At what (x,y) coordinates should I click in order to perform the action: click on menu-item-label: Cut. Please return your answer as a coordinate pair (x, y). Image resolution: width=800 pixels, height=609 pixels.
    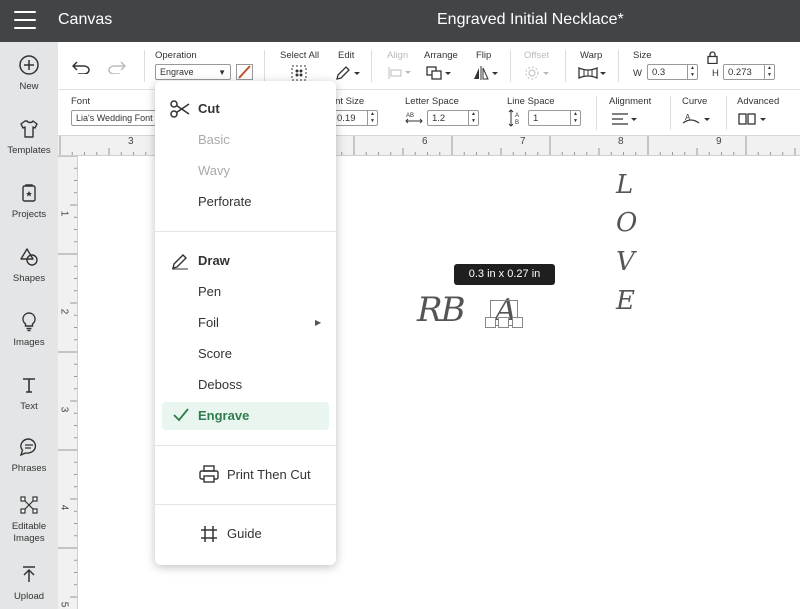
    Looking at the image, I should click on (209, 108).